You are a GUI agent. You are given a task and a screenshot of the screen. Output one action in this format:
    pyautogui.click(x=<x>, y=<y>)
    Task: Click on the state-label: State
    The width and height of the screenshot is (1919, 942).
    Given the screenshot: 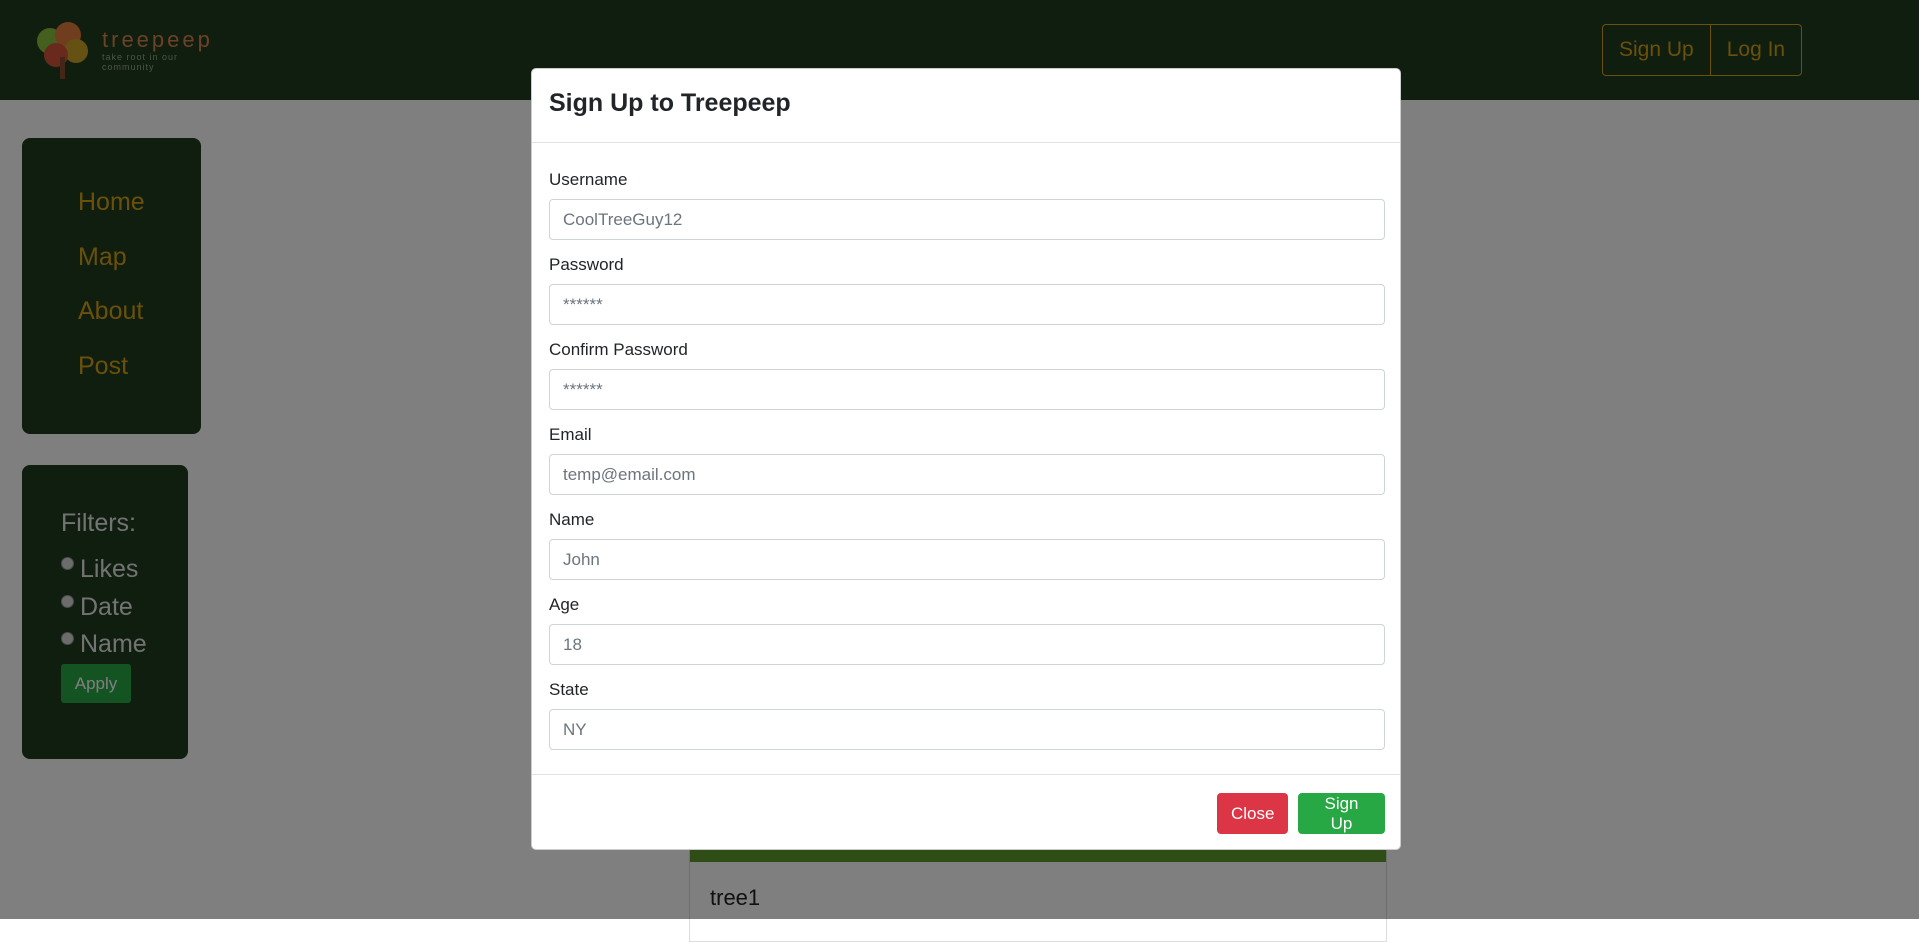 What is the action you would take?
    pyautogui.click(x=569, y=689)
    